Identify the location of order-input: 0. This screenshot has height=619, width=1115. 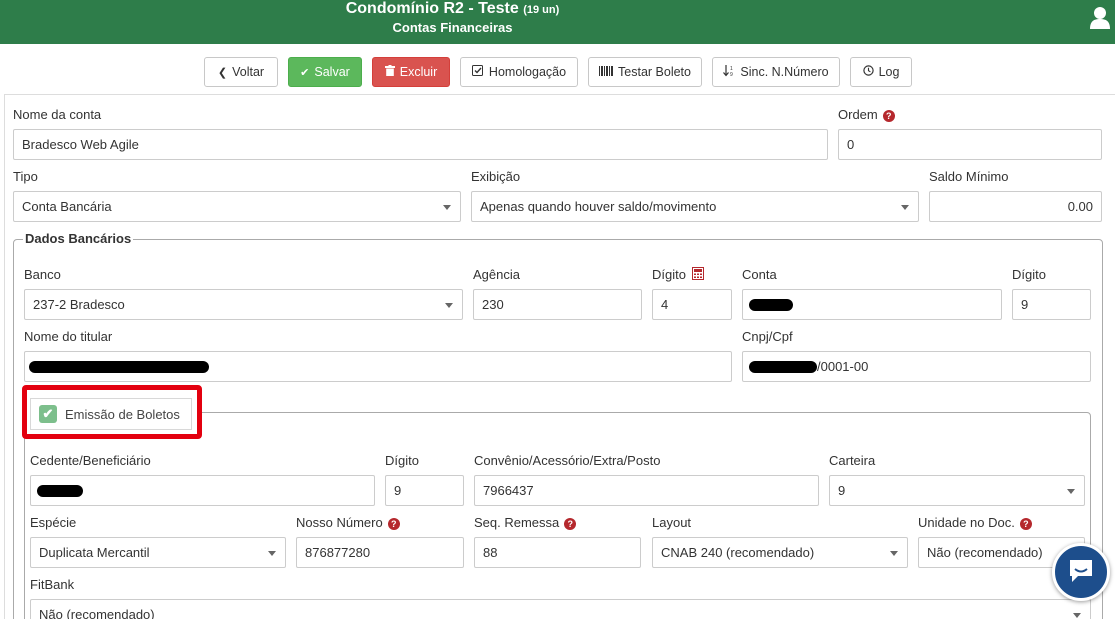
(970, 144).